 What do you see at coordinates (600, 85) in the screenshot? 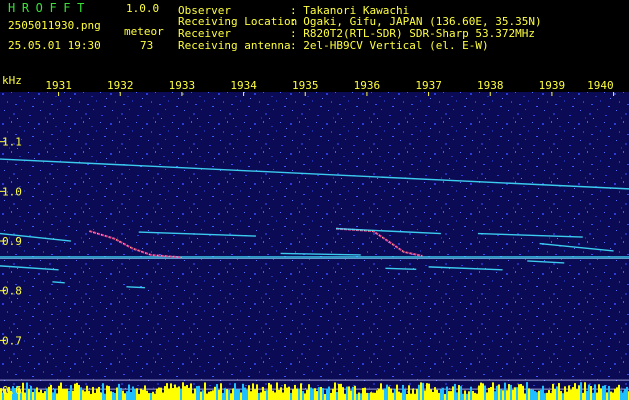
I see `x-tick-label: 1940` at bounding box center [600, 85].